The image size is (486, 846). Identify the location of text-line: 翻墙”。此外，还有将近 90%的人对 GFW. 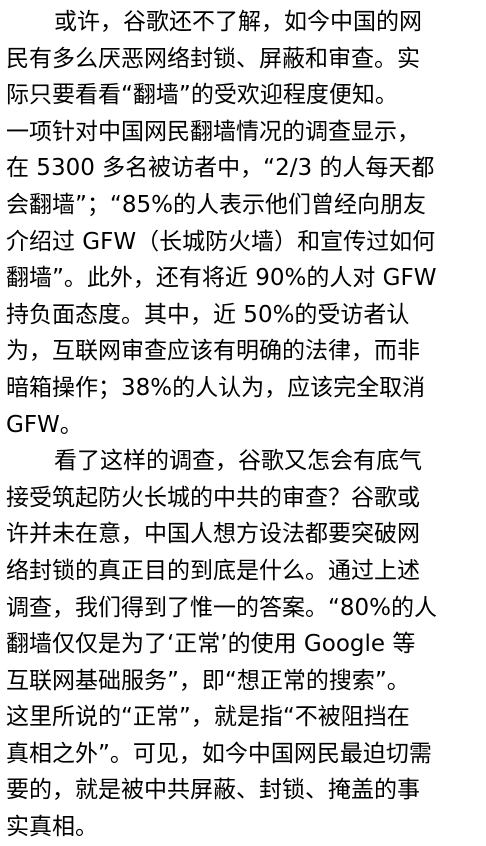
(221, 278).